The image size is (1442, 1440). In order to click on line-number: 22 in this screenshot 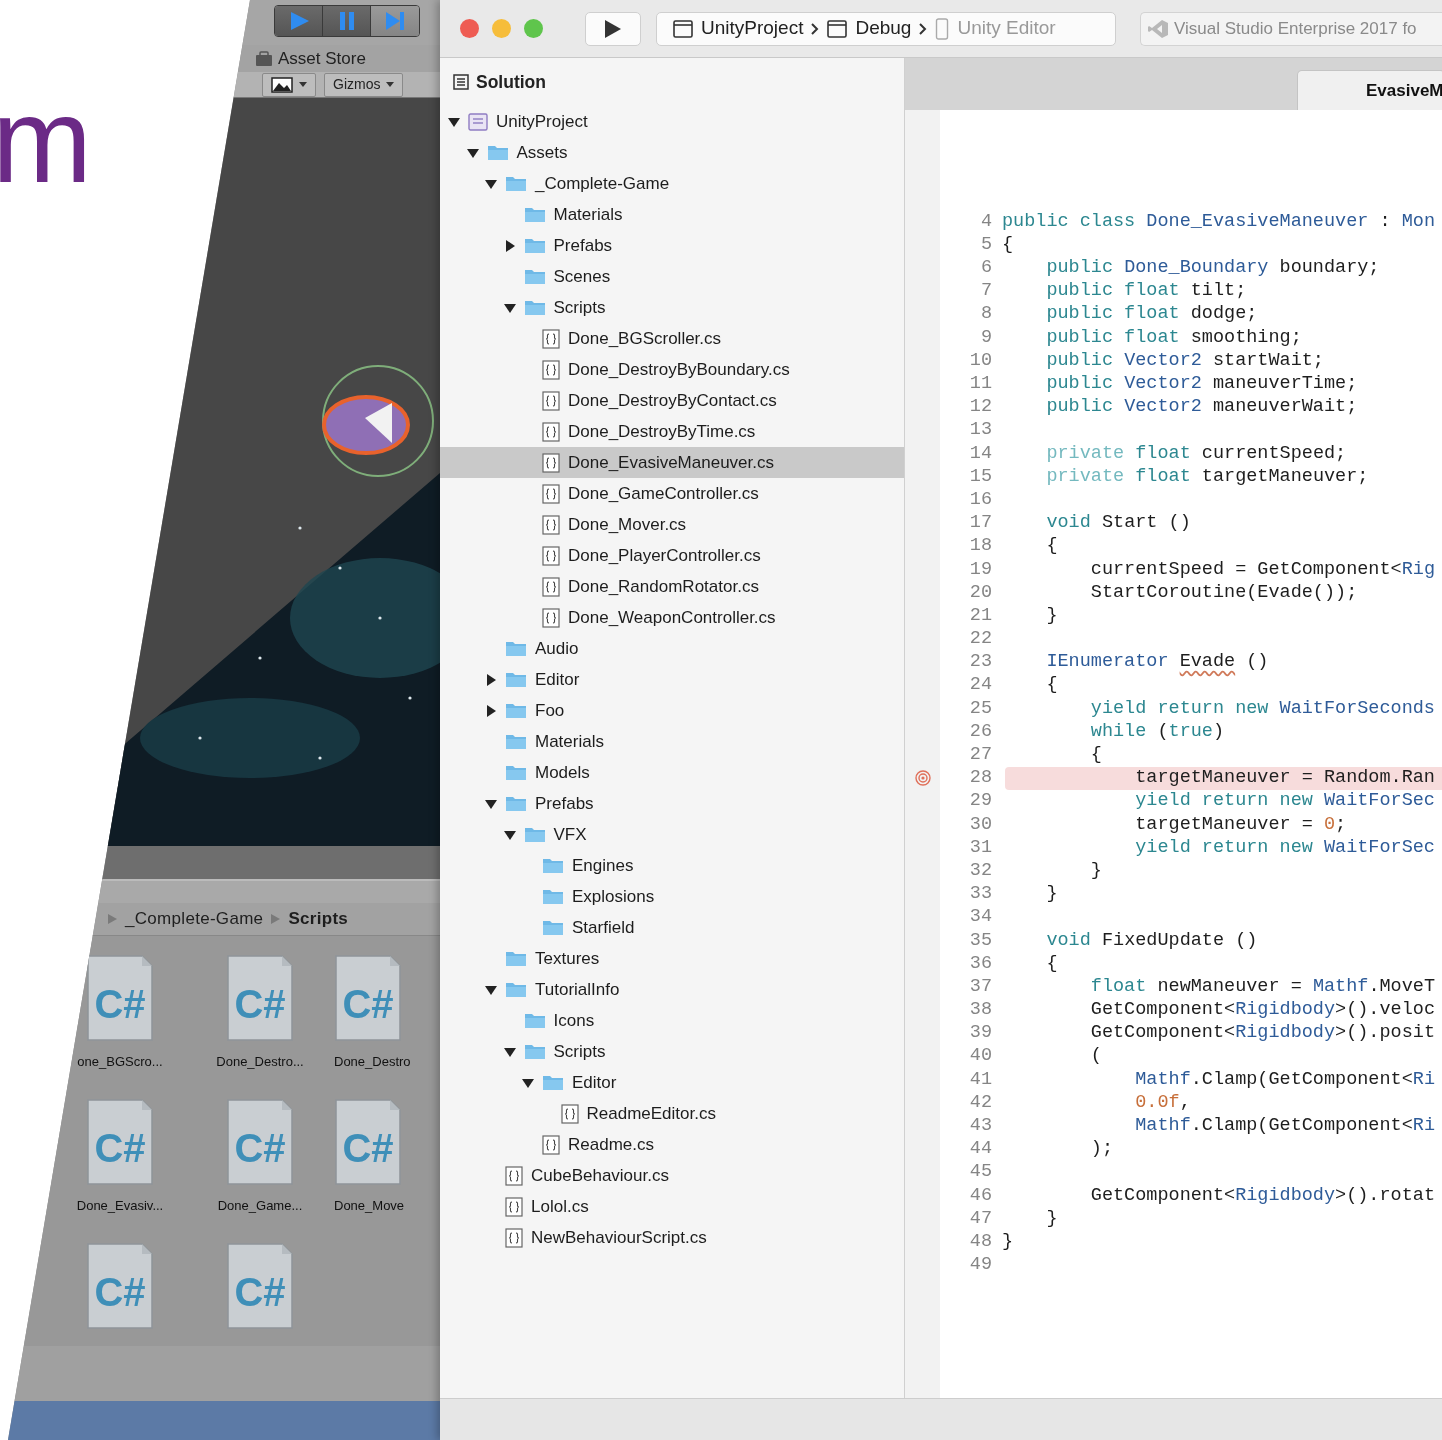, I will do `click(980, 639)`.